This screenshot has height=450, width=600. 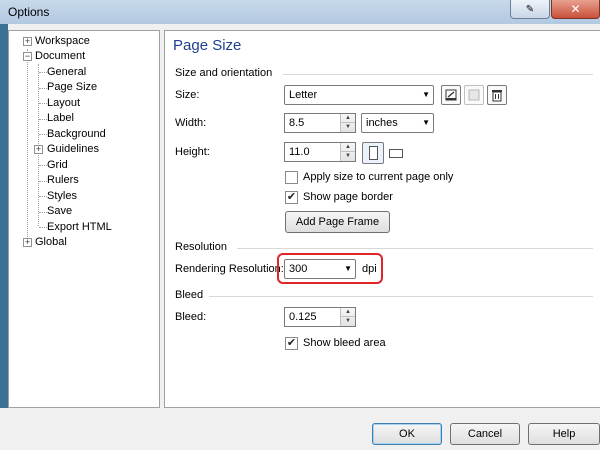 I want to click on save-preset-icon, so click(x=451, y=95).